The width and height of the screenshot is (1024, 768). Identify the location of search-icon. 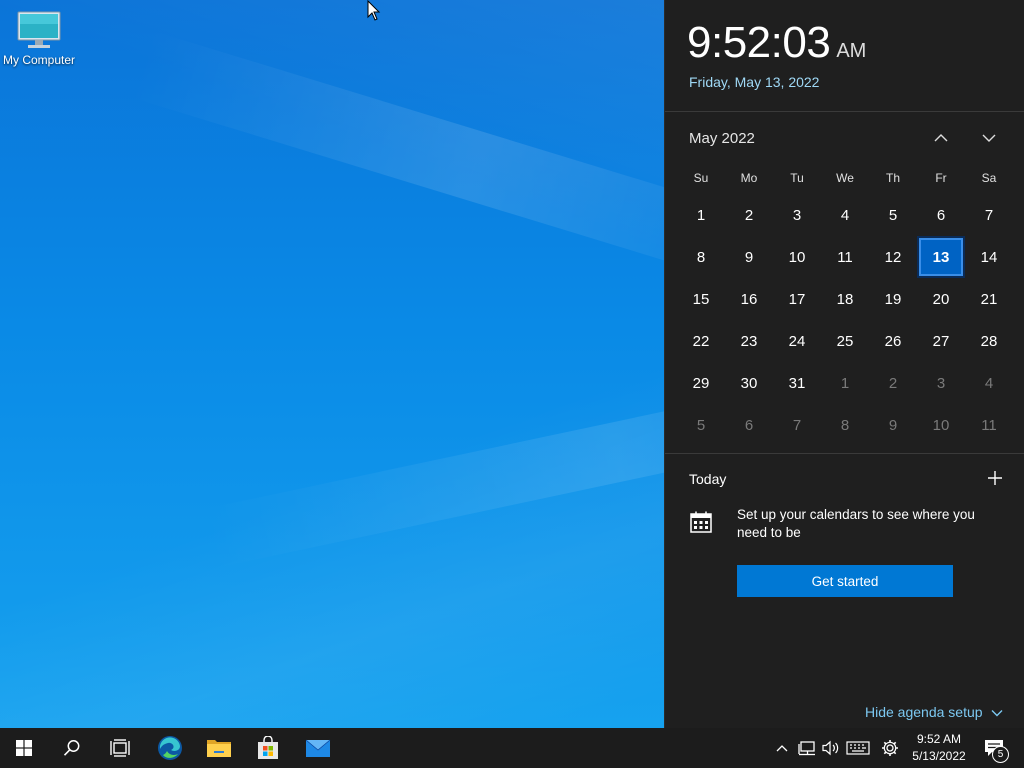
(71, 748).